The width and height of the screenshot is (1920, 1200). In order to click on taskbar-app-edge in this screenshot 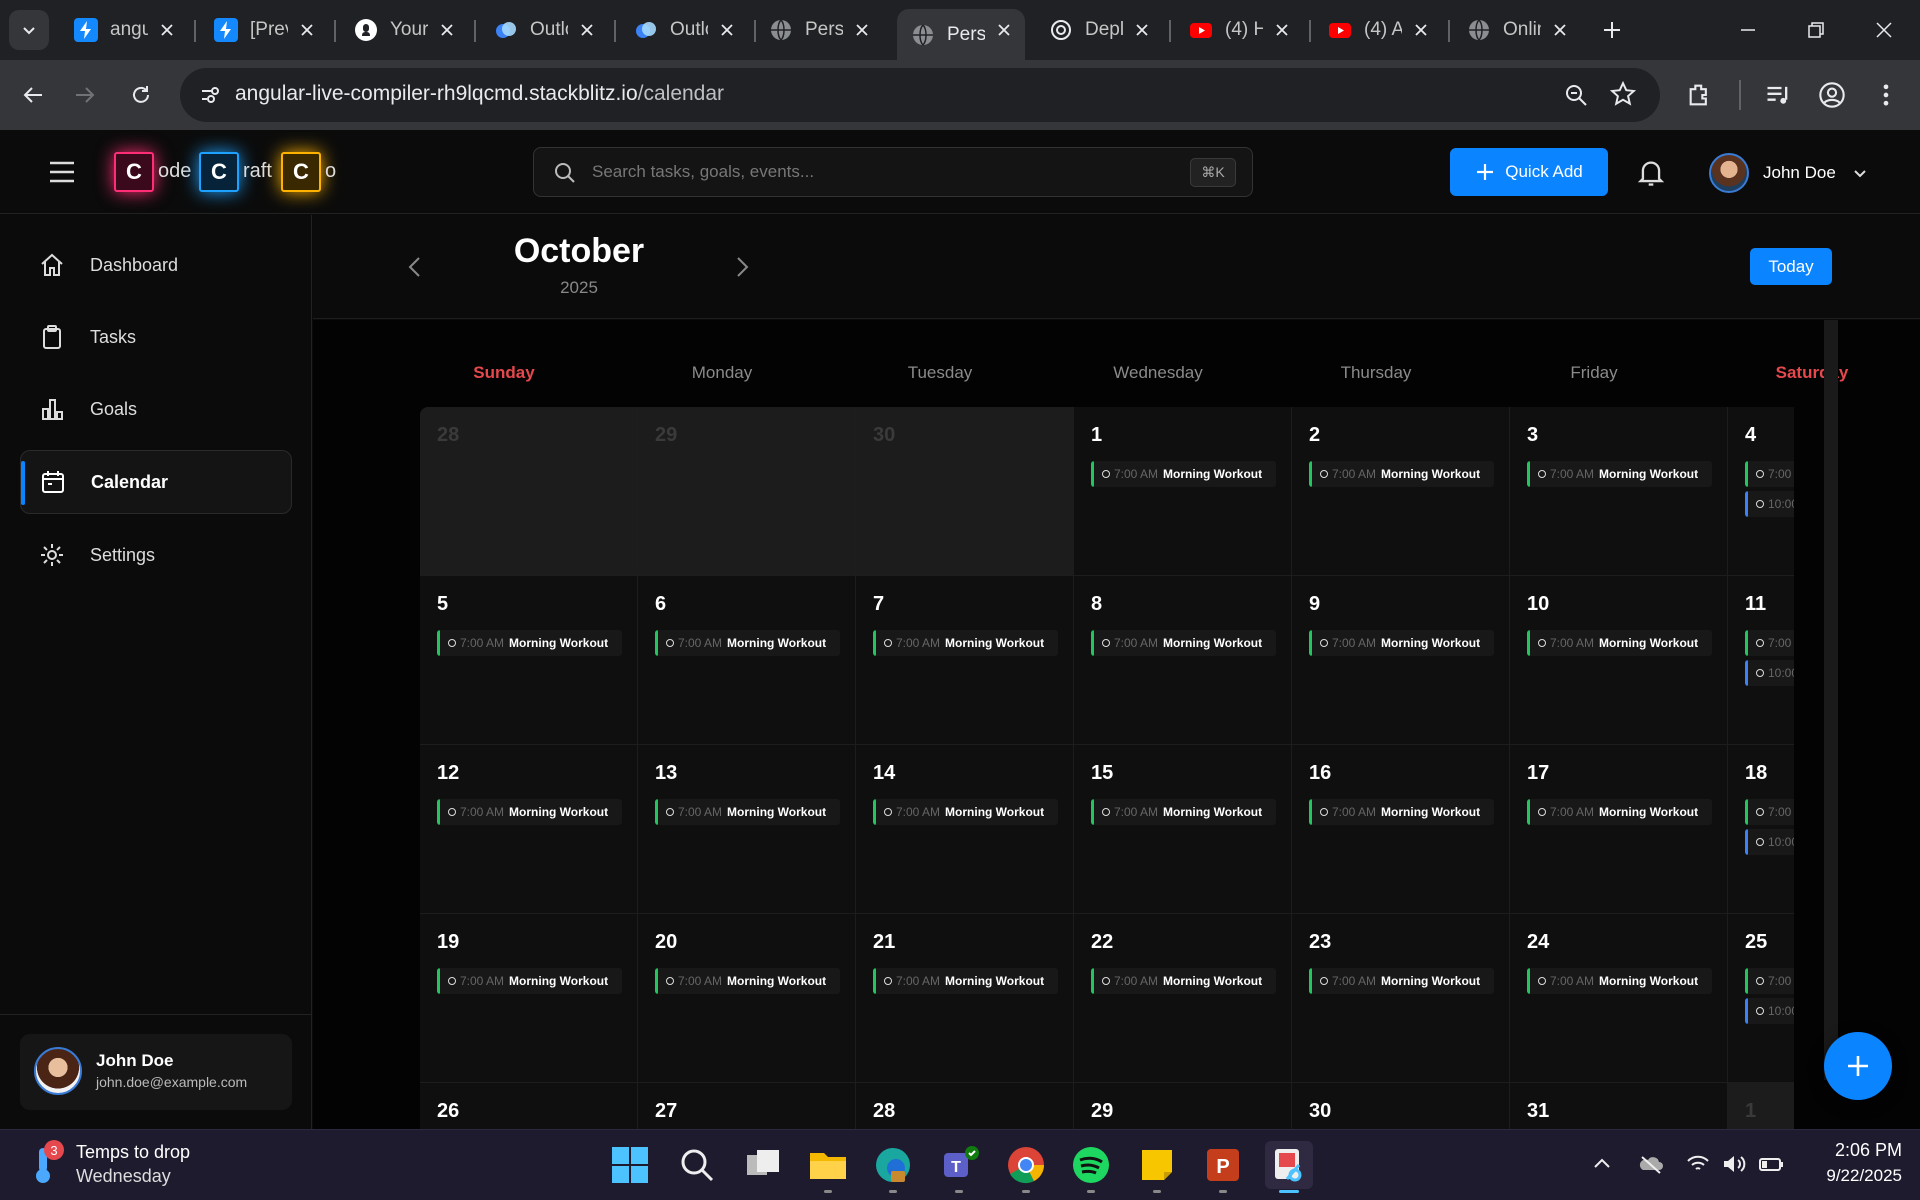, I will do `click(893, 1167)`.